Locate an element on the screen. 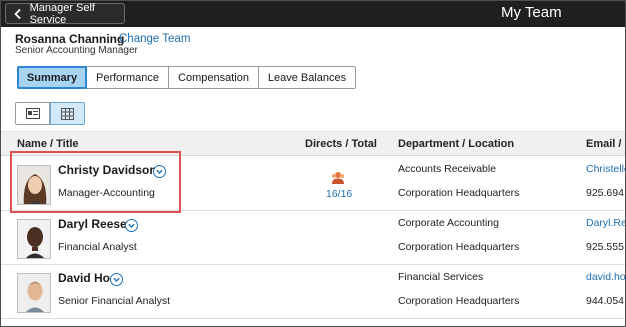  manager-title: Senior Accounting Manager is located at coordinates (76, 50).